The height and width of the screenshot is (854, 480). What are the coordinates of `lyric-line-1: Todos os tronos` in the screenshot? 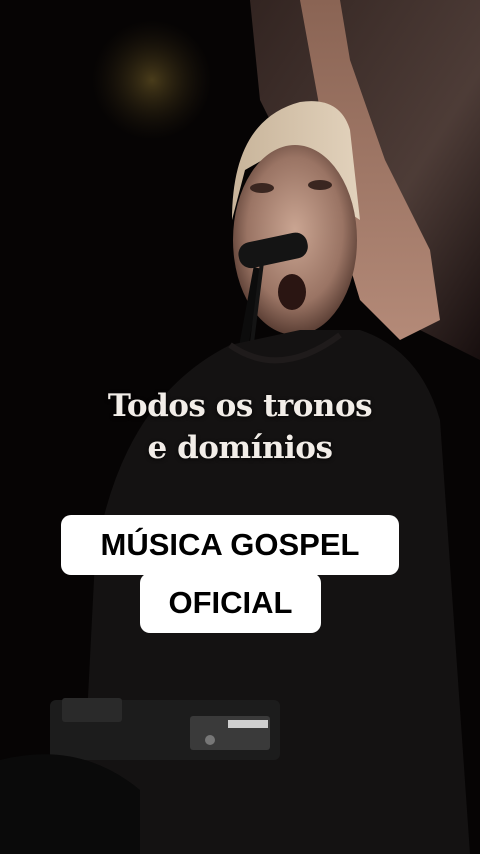 It's located at (240, 406).